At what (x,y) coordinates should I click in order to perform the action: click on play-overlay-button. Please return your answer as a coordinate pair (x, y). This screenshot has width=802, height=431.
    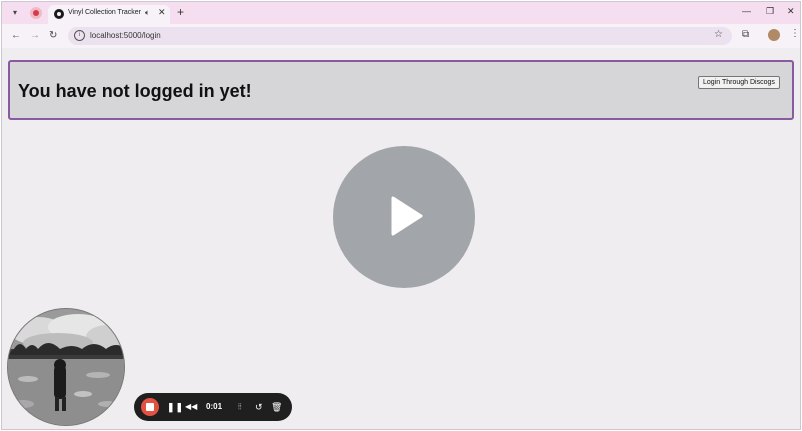
    Looking at the image, I should click on (404, 217).